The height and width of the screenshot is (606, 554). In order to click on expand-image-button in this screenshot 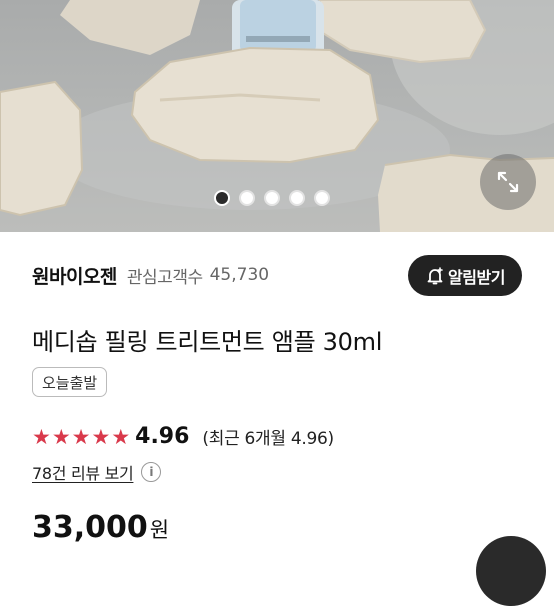, I will do `click(508, 182)`.